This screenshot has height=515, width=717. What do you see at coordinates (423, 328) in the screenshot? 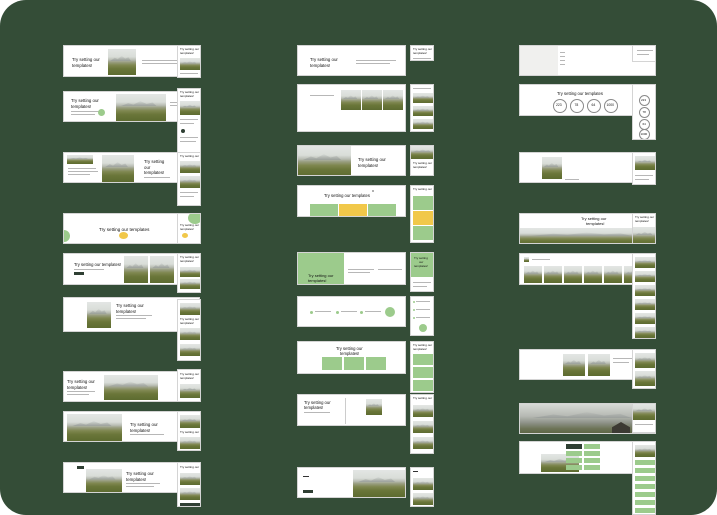
I see `accent-circle` at bounding box center [423, 328].